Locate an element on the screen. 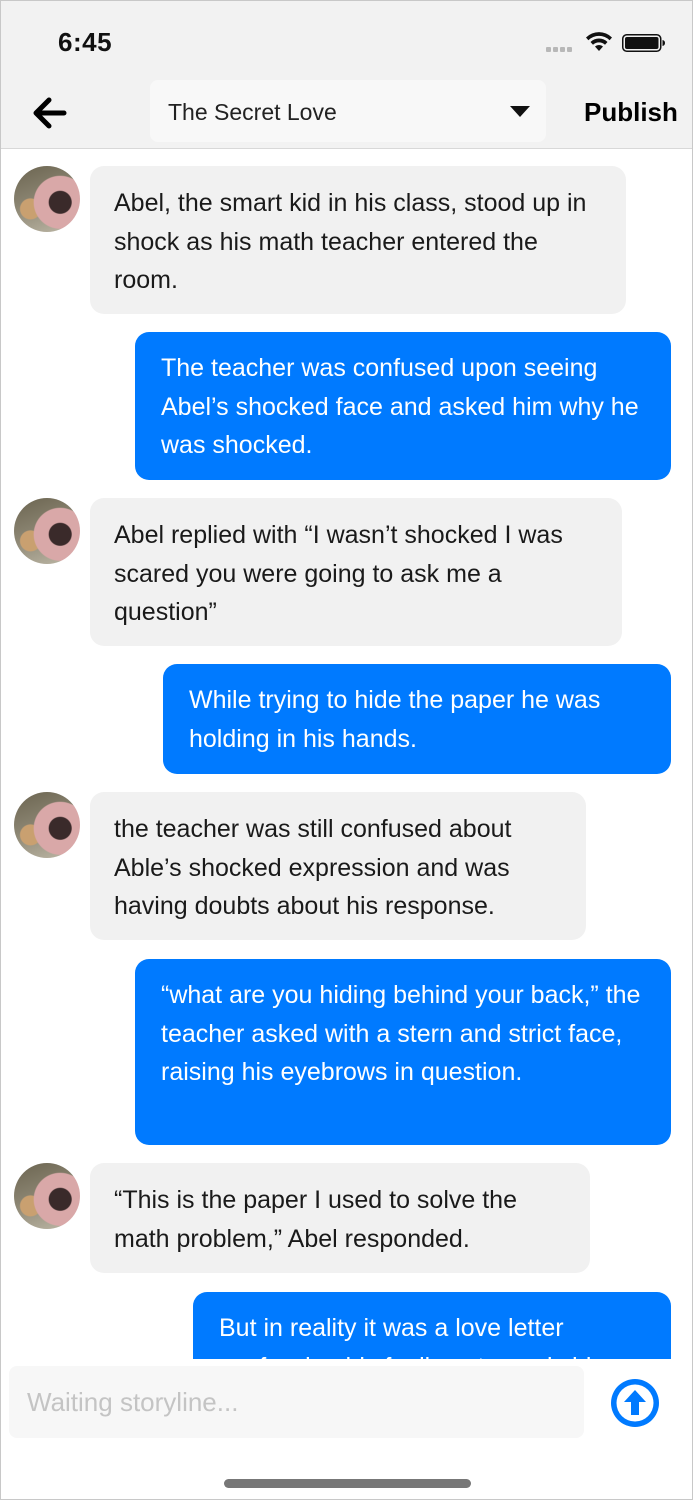 The height and width of the screenshot is (1500, 693). storyline-input is located at coordinates (296, 1402).